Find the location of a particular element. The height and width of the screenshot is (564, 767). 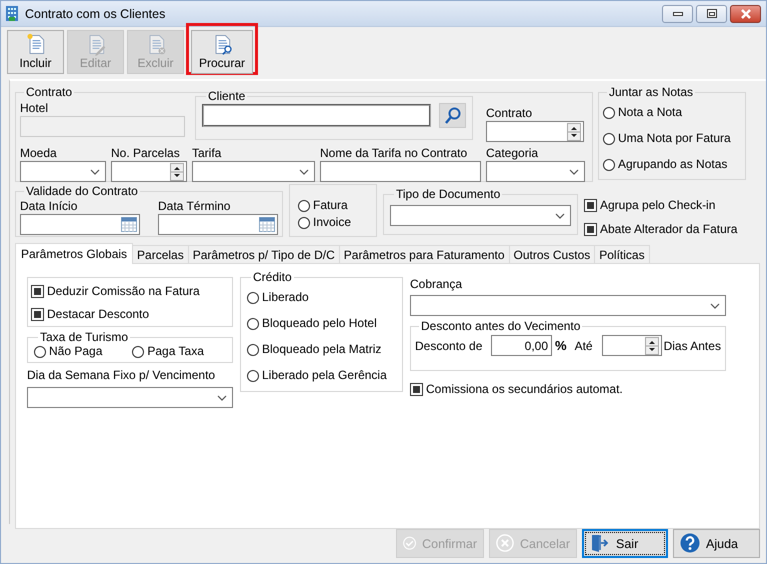

radio-option: Bloqueado pela Matriz is located at coordinates (321, 349).